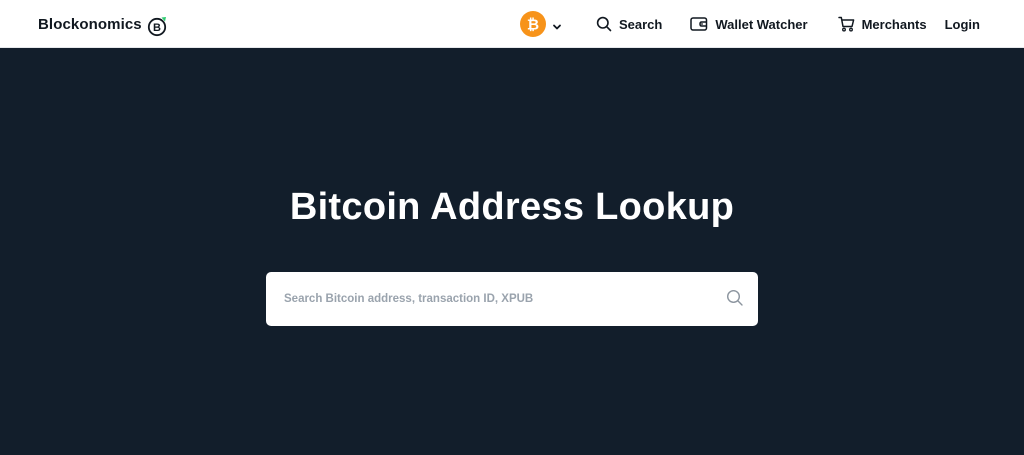 This screenshot has height=455, width=1024. I want to click on search-submit-button, so click(736, 299).